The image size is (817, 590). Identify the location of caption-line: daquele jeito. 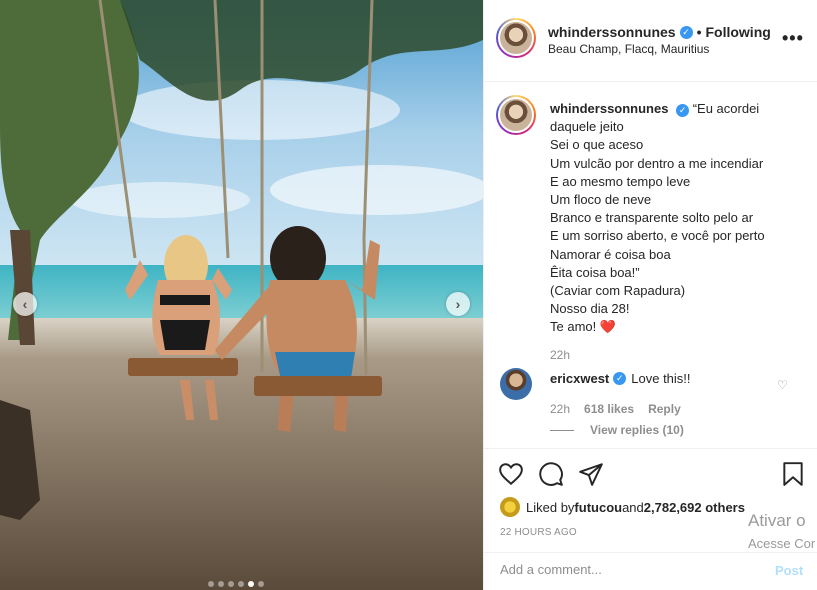
(587, 127).